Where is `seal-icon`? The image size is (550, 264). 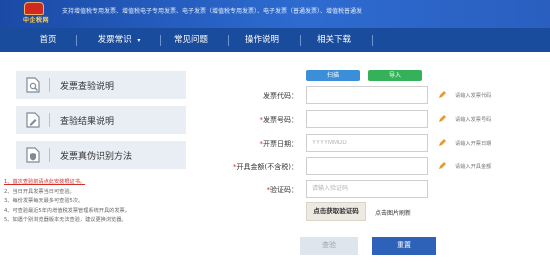 seal-icon is located at coordinates (34, 8).